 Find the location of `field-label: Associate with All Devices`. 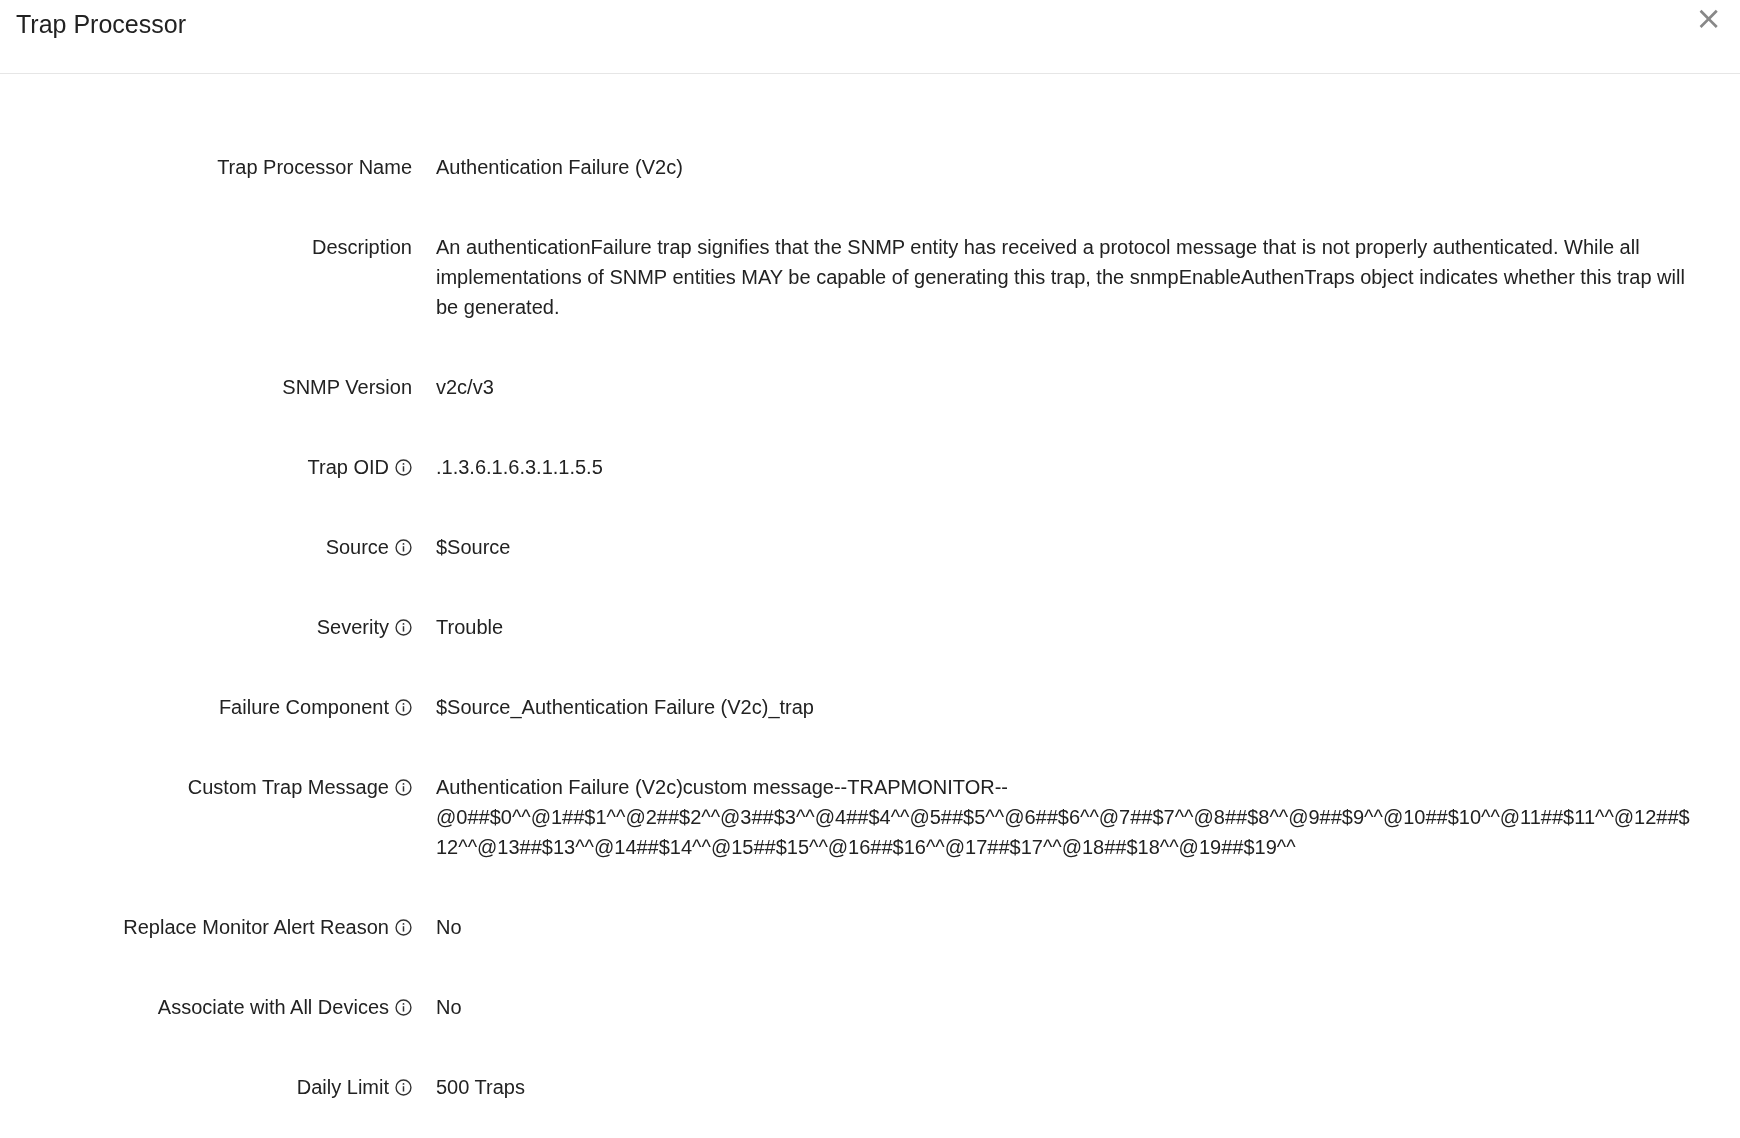

field-label: Associate with All Devices is located at coordinates (273, 1007).